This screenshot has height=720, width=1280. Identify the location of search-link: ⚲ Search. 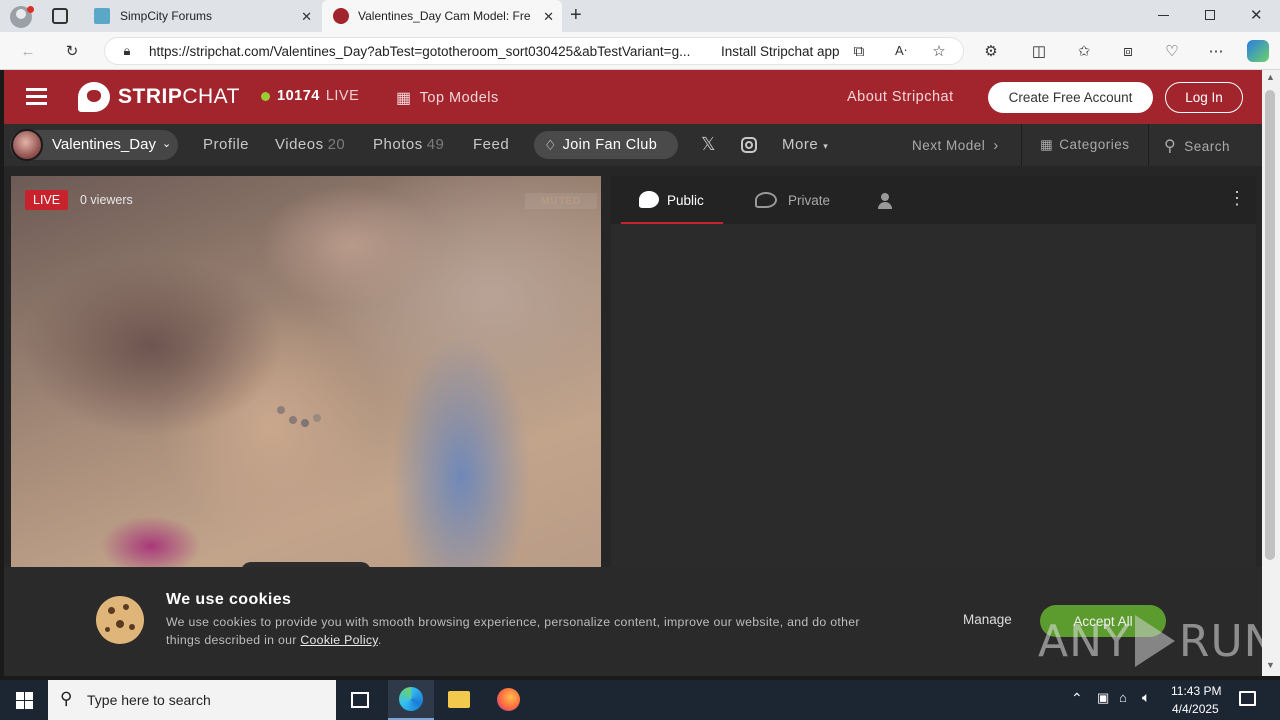
(1197, 146).